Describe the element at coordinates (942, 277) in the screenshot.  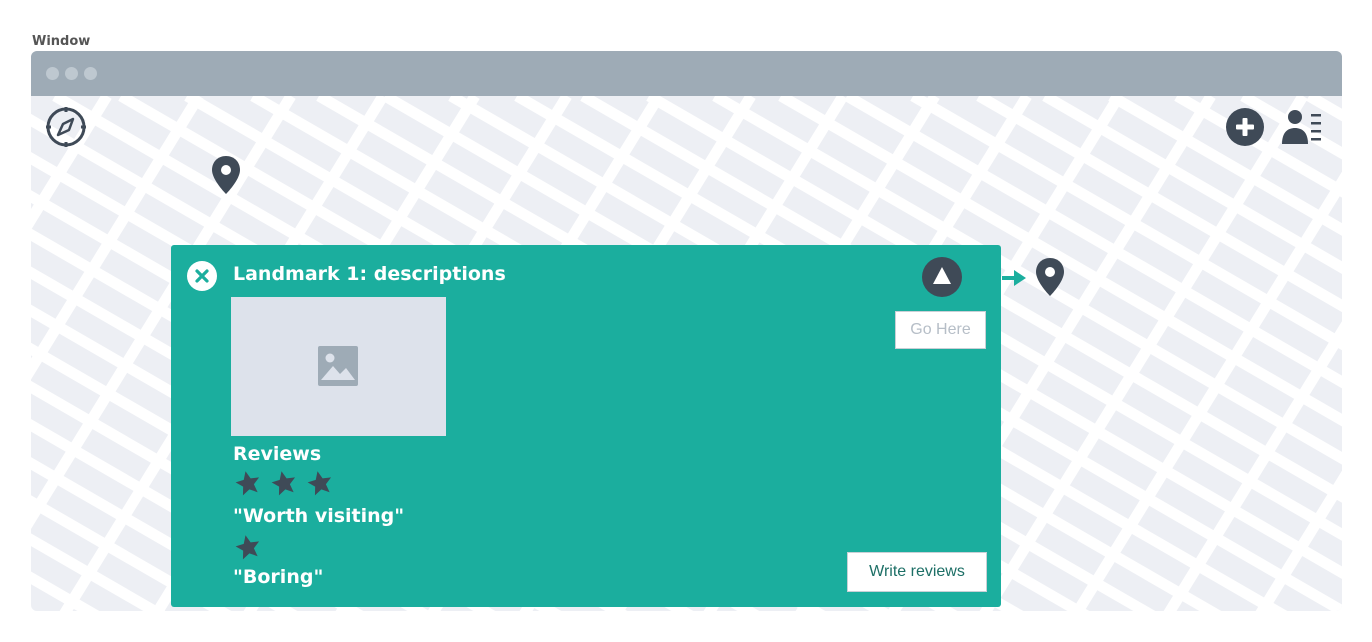
I see `navigation-arrow-icon` at that location.